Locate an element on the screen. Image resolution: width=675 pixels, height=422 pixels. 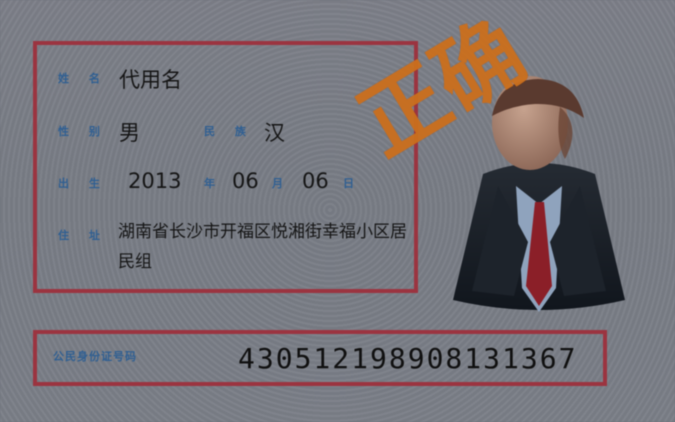
ethnicity-value: 汉 is located at coordinates (274, 133).